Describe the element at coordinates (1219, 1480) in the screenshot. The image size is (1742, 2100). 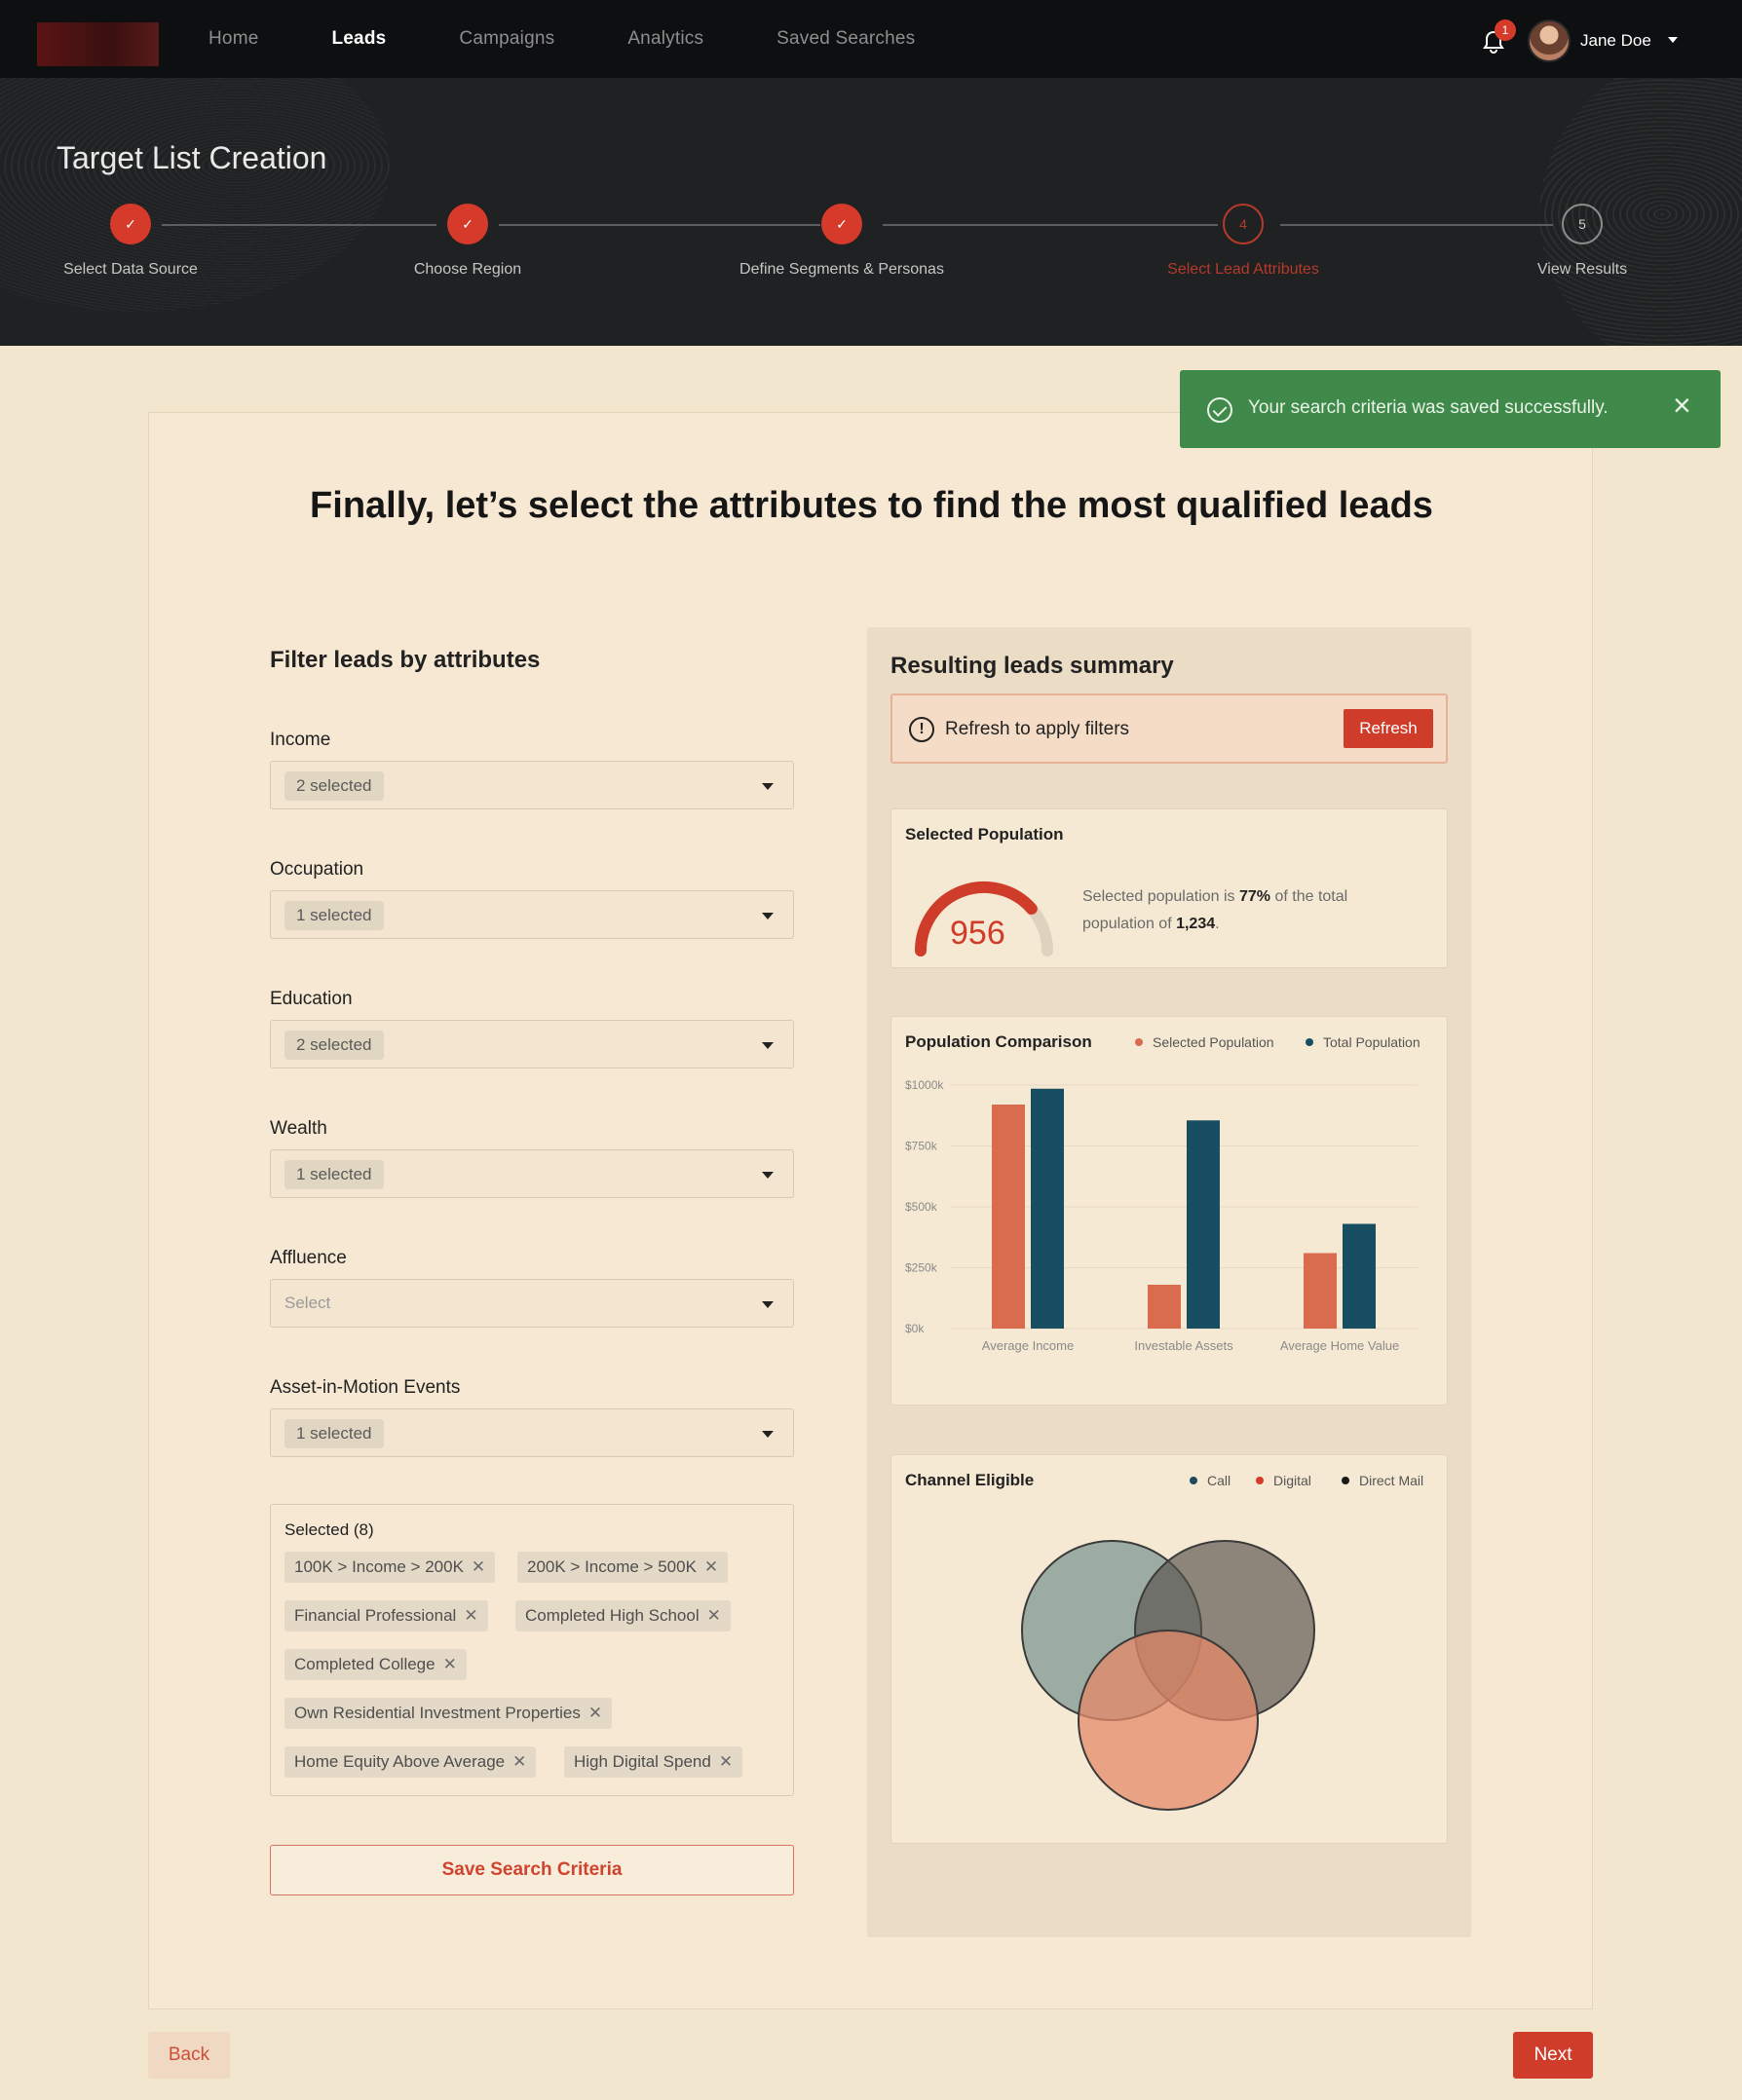
I see `legend-label: Call` at that location.